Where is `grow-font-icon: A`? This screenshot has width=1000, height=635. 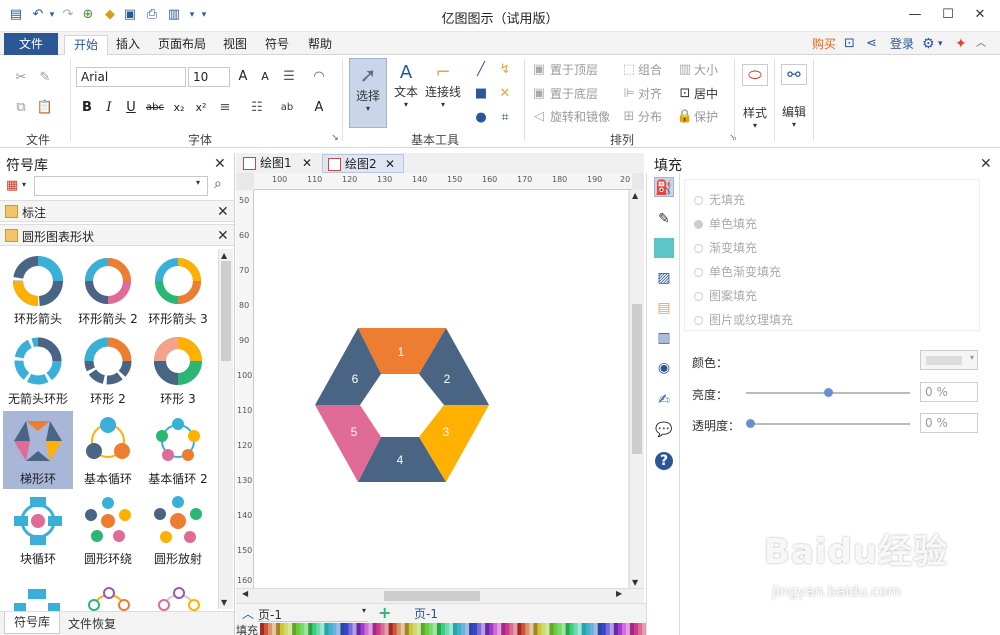
grow-font-icon: A is located at coordinates (243, 77).